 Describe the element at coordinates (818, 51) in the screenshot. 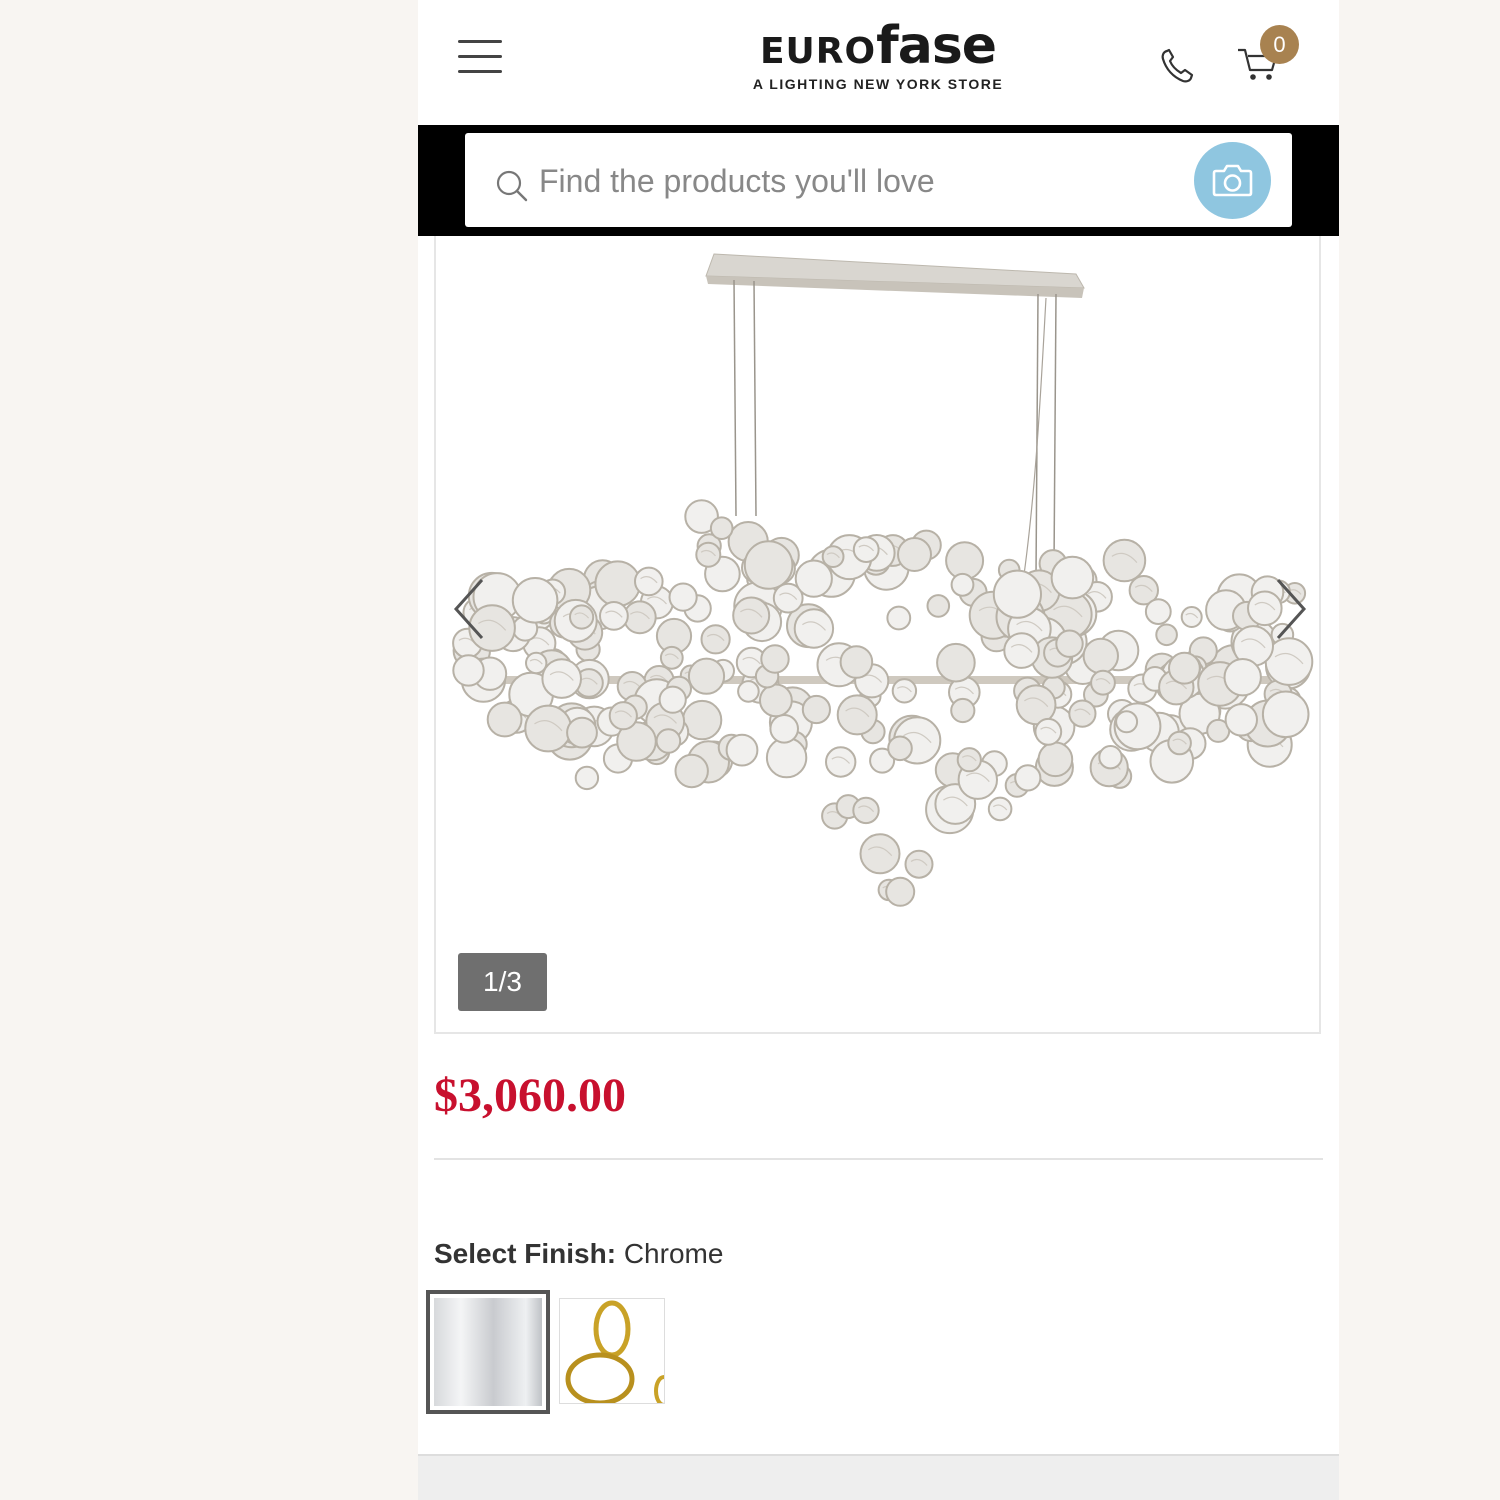

I see `logo-euro-text: EURO` at that location.